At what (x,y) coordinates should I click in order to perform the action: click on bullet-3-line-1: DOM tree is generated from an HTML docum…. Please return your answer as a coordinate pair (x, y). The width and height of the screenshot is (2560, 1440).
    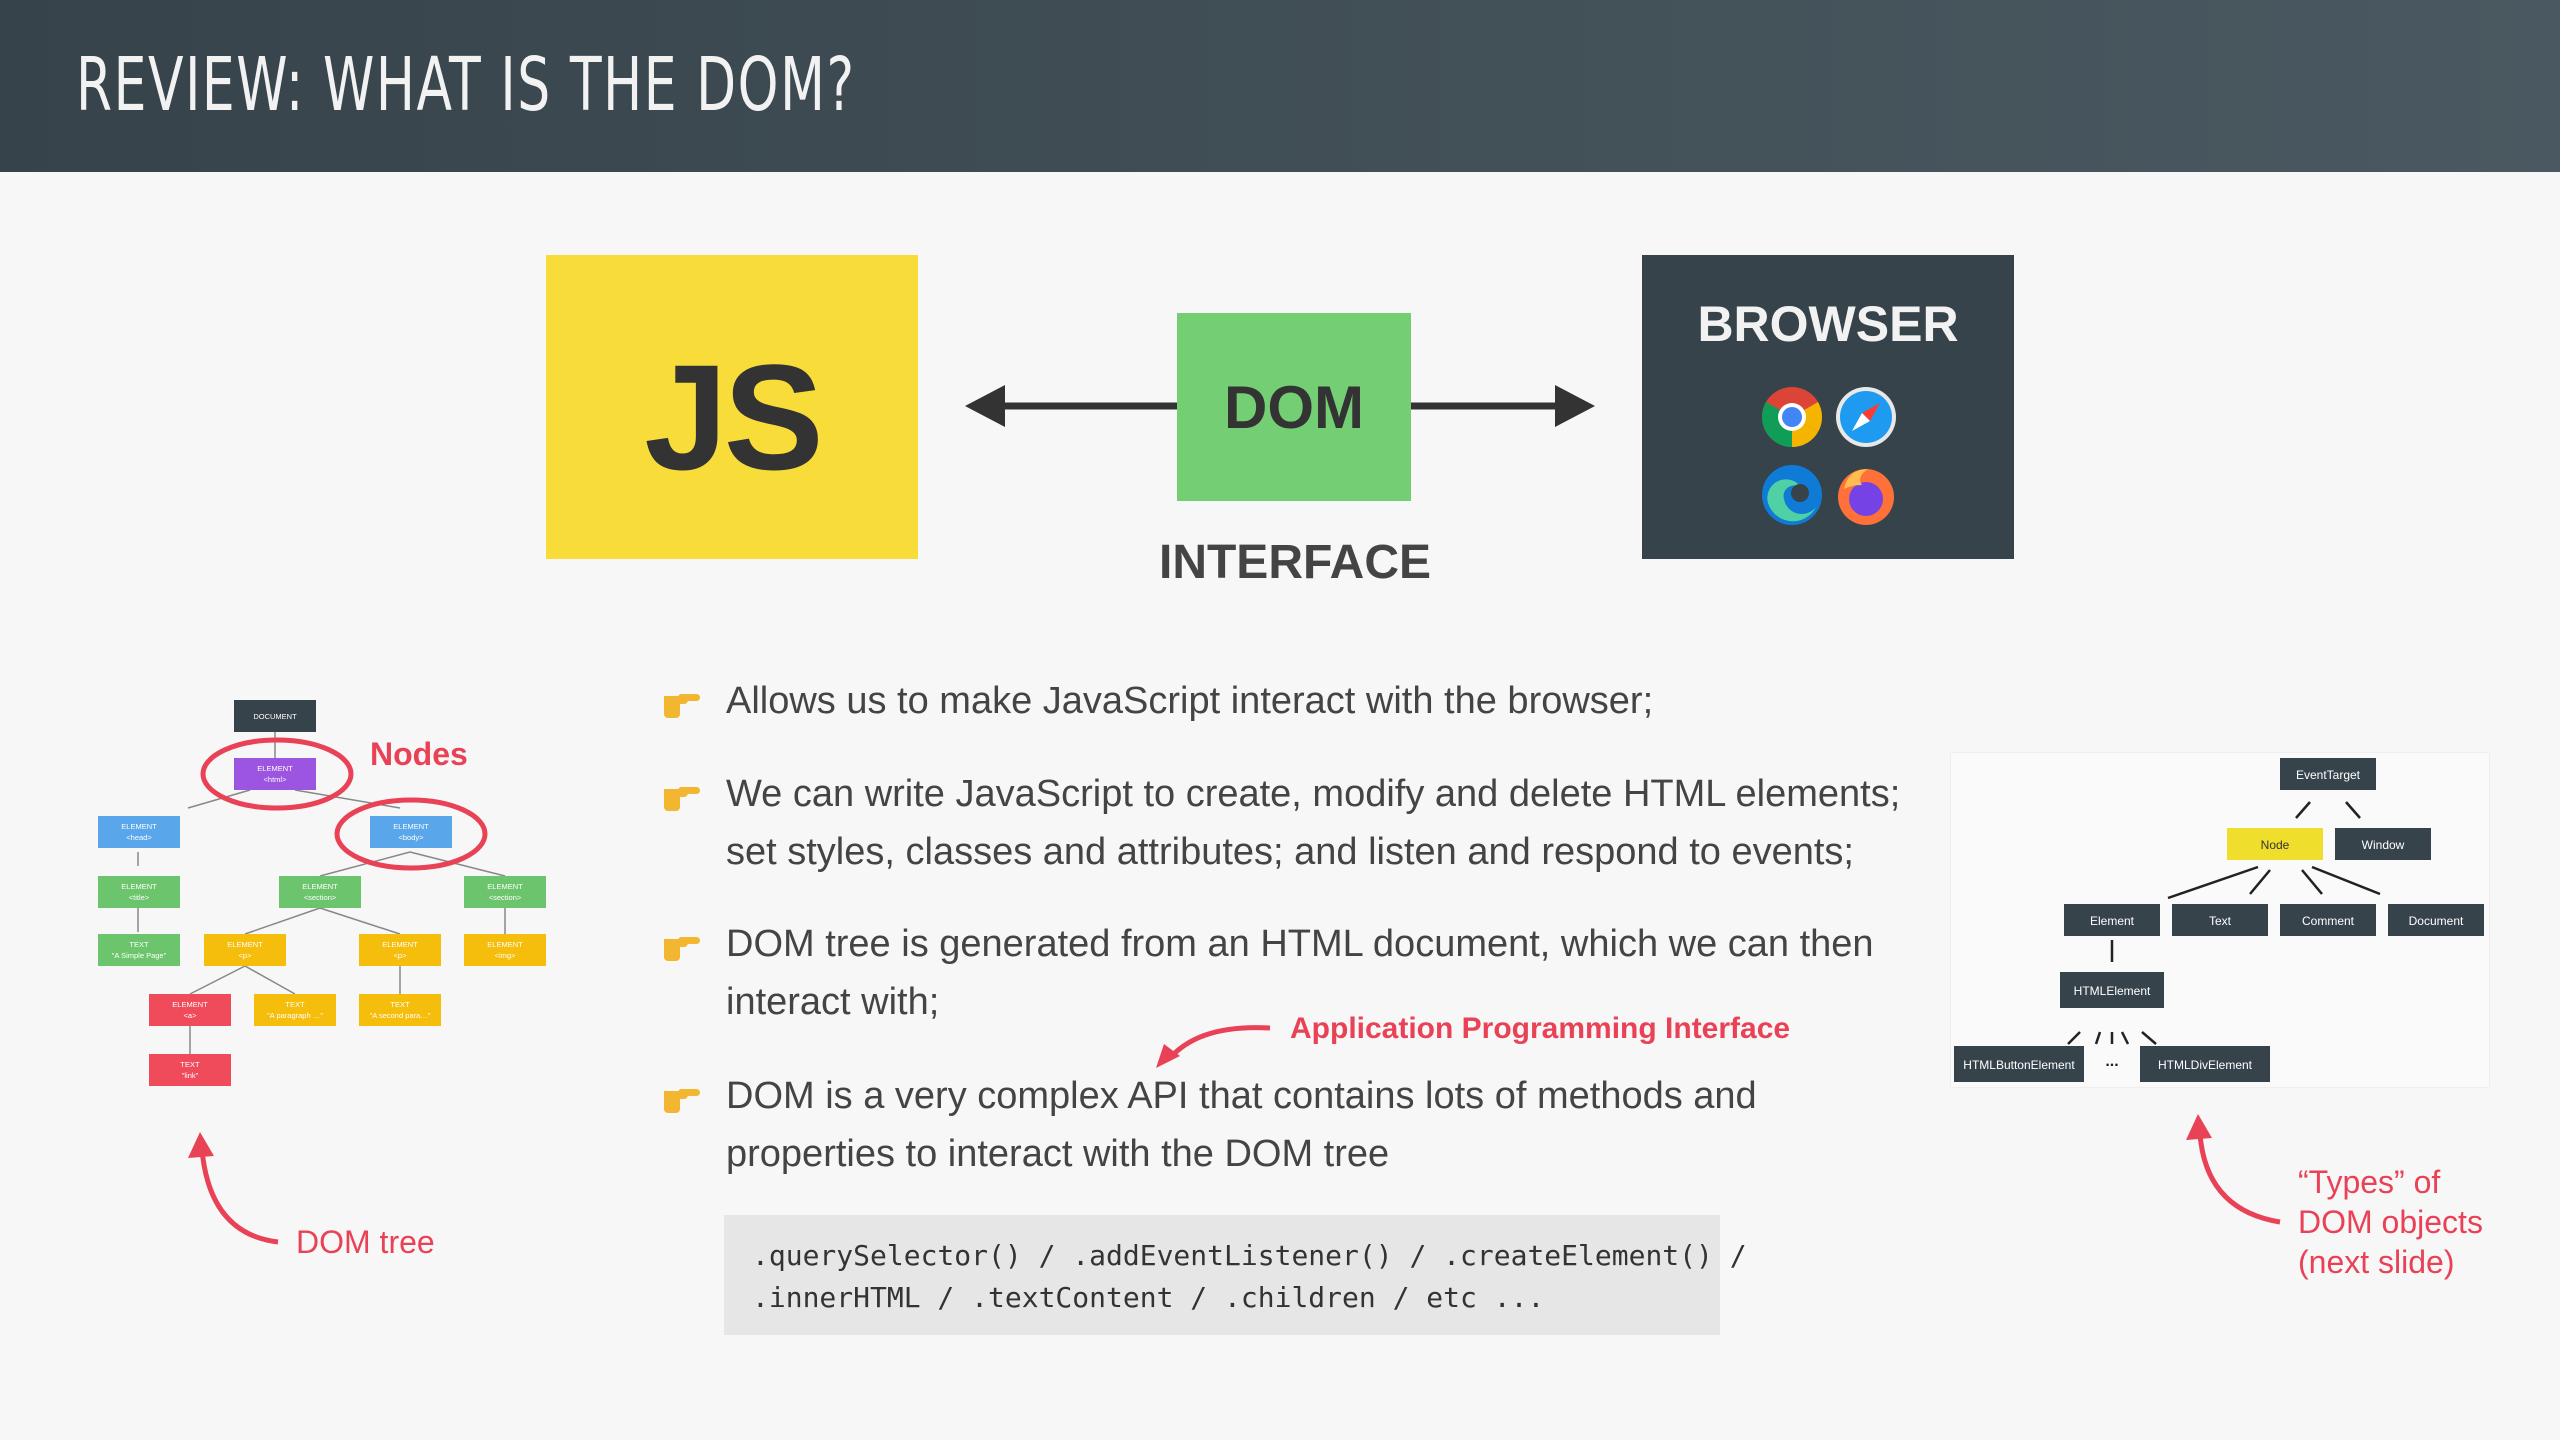
    Looking at the image, I should click on (1300, 944).